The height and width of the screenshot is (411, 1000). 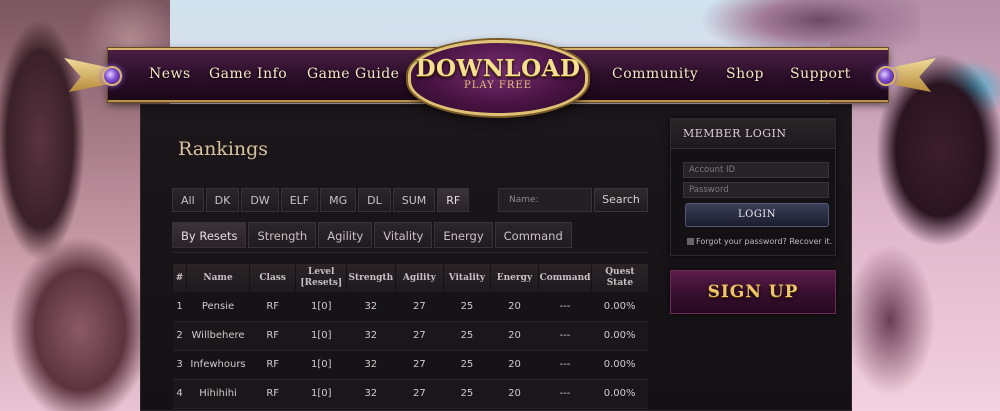 What do you see at coordinates (188, 200) in the screenshot?
I see `tab-class-all: All` at bounding box center [188, 200].